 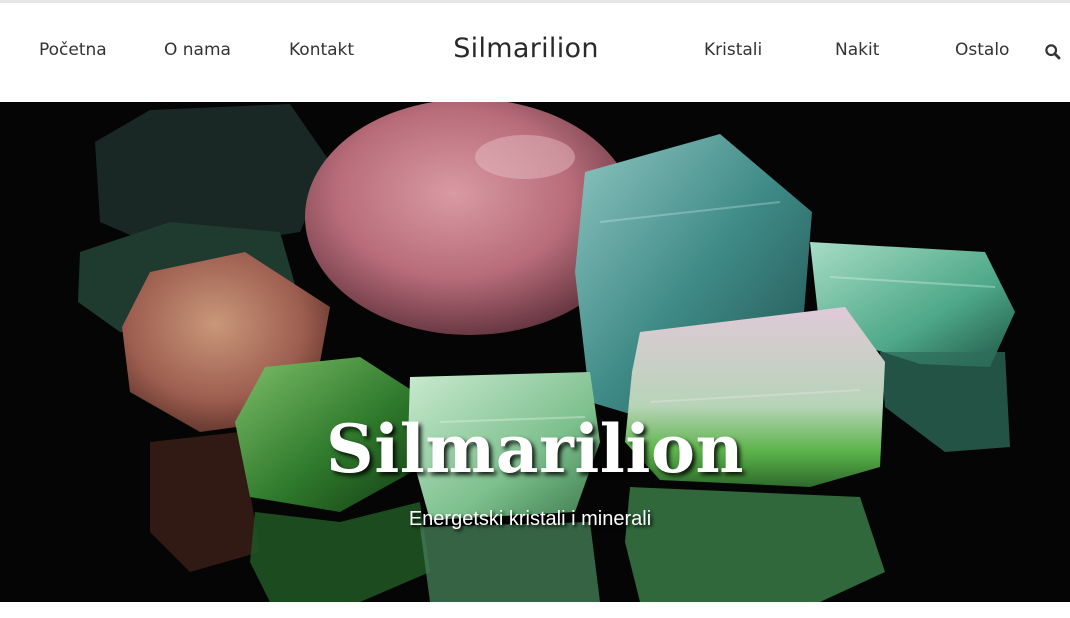 I want to click on hero-subtitle: Energetski kristali i minerali, so click(x=530, y=519).